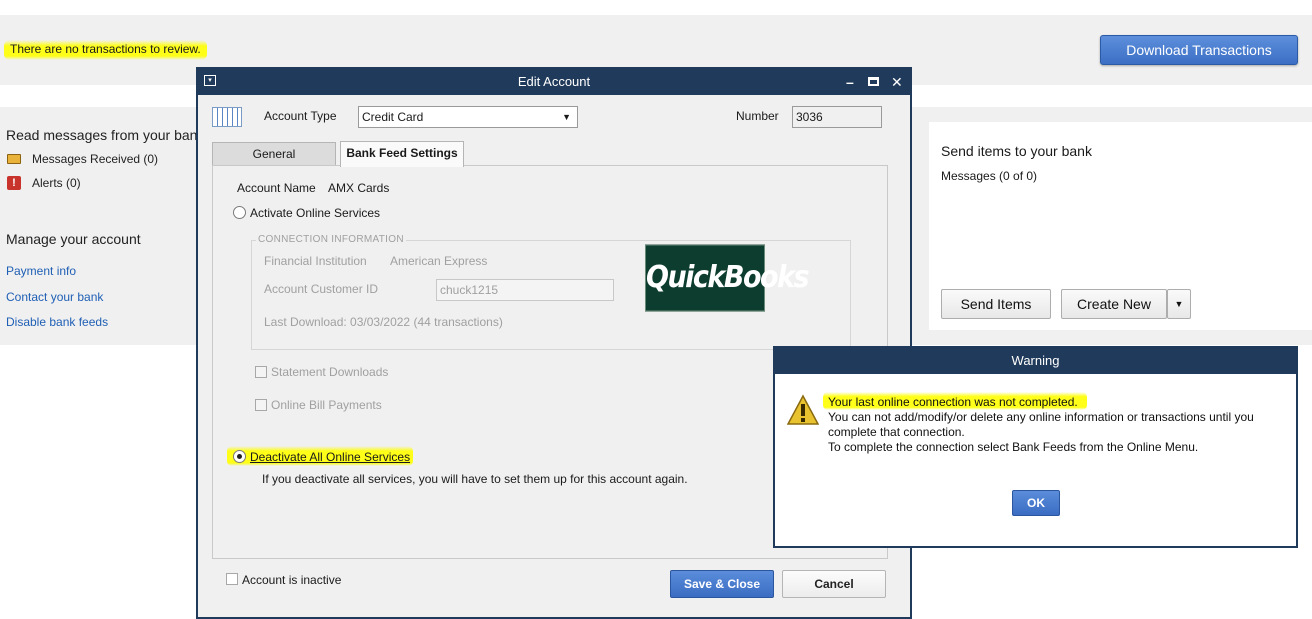 This screenshot has height=619, width=1312. Describe the element at coordinates (56, 183) in the screenshot. I see `alerts-link: Alerts (0)` at that location.